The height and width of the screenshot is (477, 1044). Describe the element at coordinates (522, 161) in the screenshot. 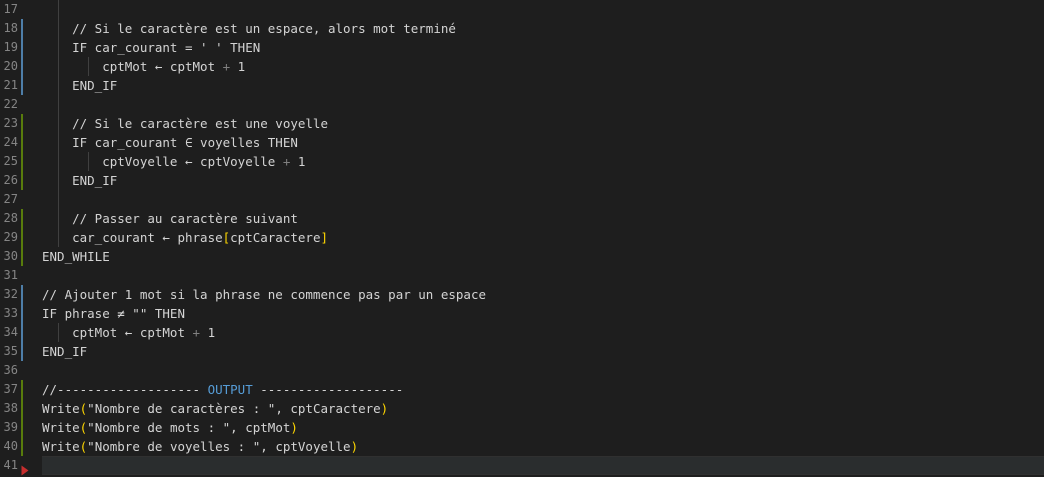

I see `code-line: 25 cptVoyelle ← cptVoyelle + 1` at that location.